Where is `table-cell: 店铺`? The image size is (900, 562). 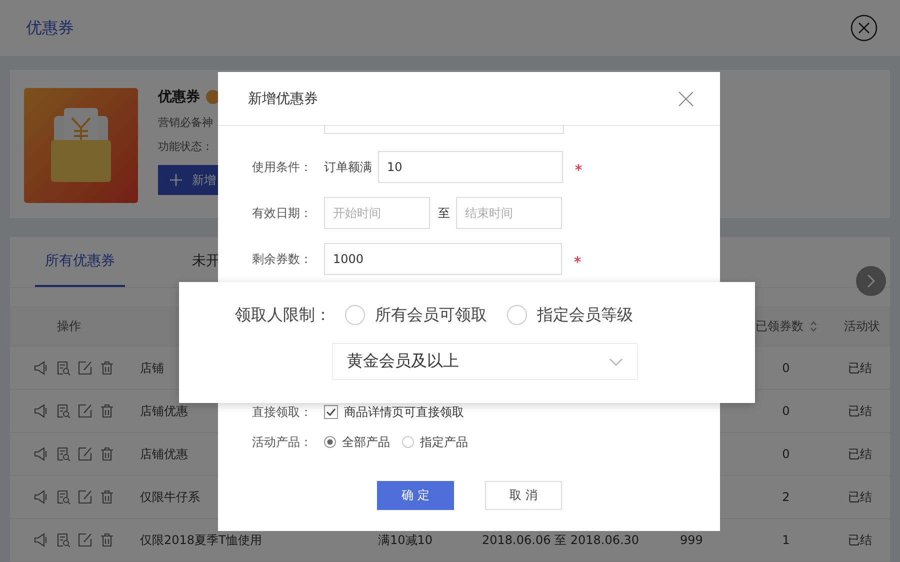
table-cell: 店铺 is located at coordinates (152, 368).